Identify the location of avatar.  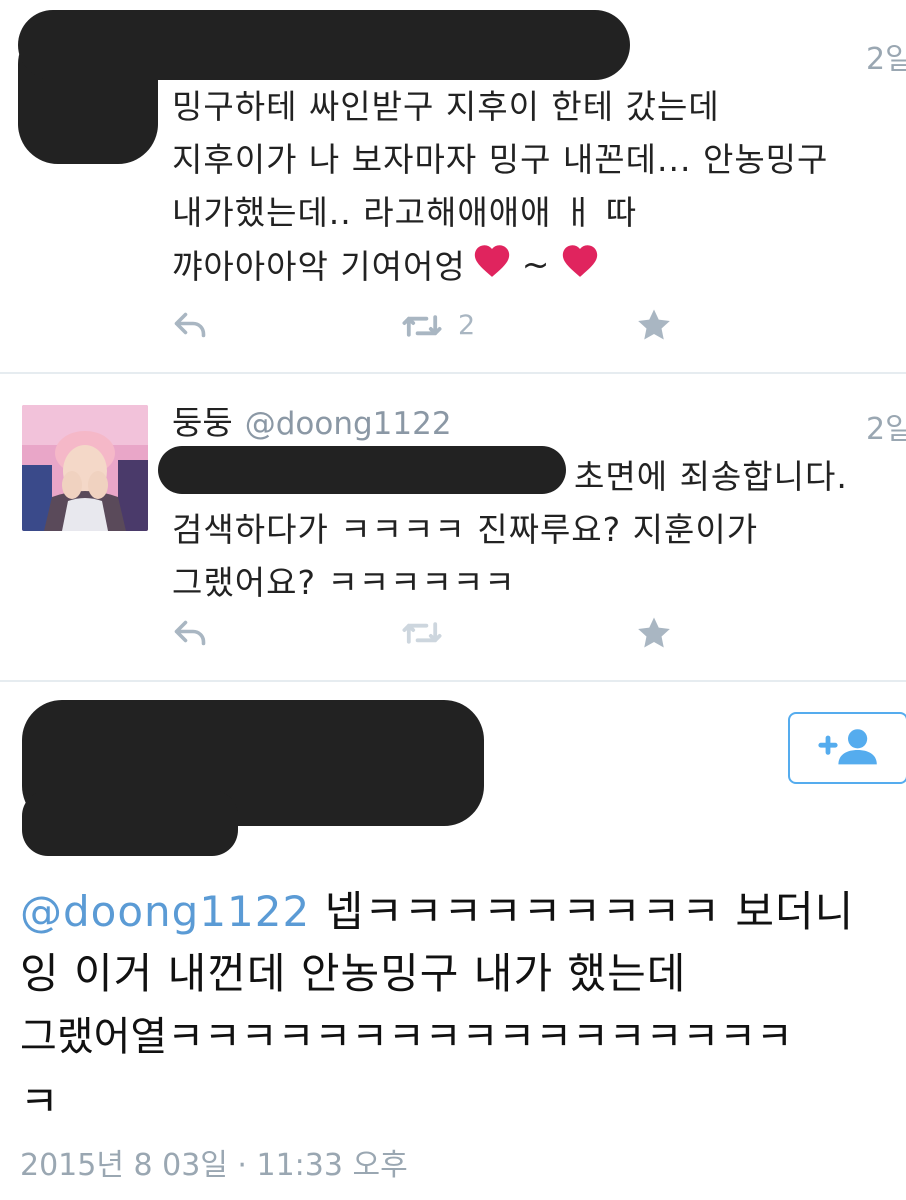
(85, 468).